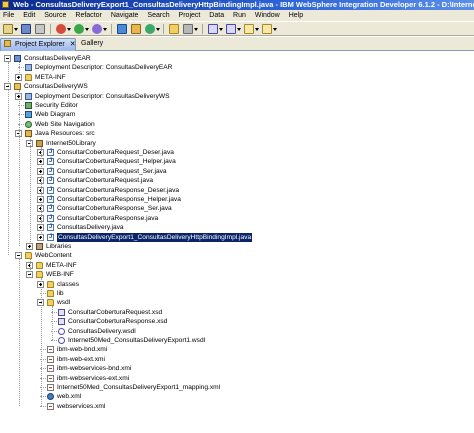 The height and width of the screenshot is (433, 474). Describe the element at coordinates (237, 44) in the screenshot. I see `view-tab-strip: Project Explorer ✕ Gallery` at that location.